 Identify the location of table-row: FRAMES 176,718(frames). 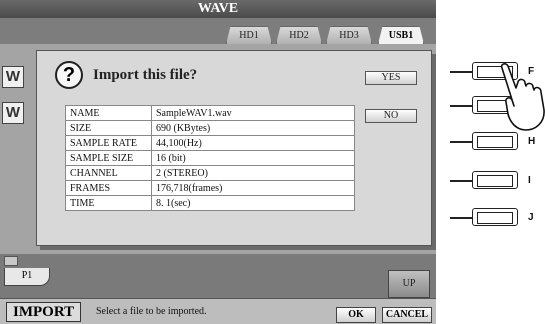
(210, 188).